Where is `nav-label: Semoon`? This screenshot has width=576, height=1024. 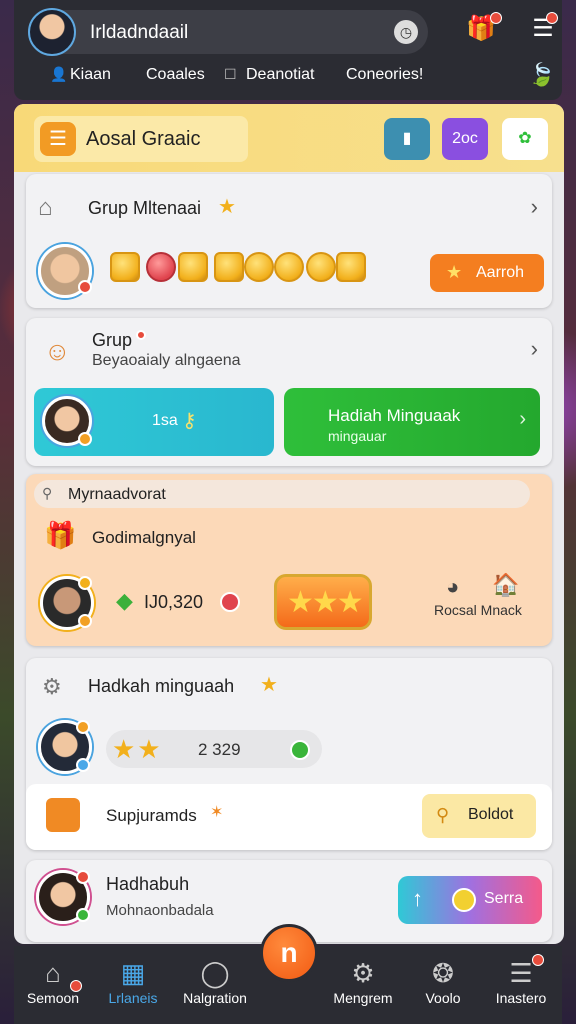
nav-label: Semoon is located at coordinates (53, 998).